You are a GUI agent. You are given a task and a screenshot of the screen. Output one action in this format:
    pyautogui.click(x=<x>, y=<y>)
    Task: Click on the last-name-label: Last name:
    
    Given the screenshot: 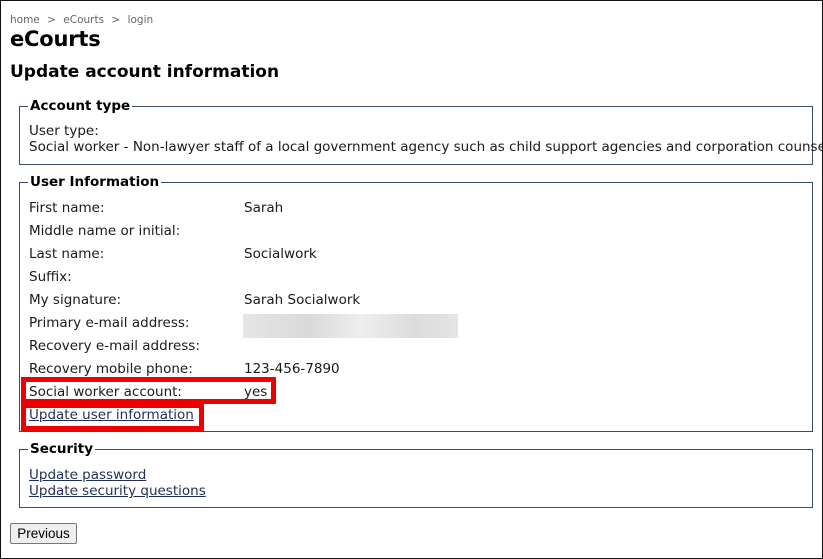 What is the action you would take?
    pyautogui.click(x=67, y=254)
    